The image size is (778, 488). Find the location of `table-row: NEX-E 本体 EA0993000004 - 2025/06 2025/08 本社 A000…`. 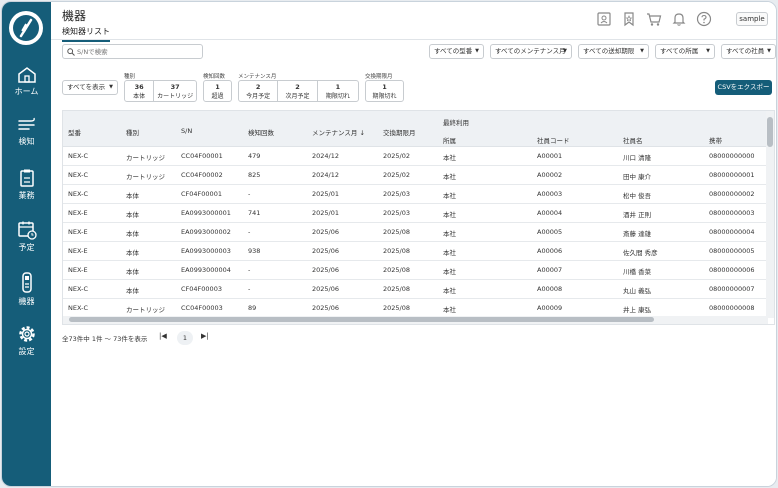

table-row: NEX-E 本体 EA0993000004 - 2025/06 2025/08 本社 A000… is located at coordinates (415, 270).